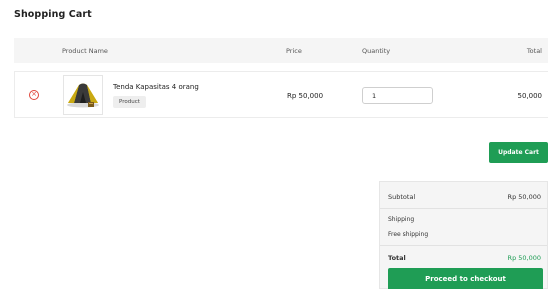 Image resolution: width=548 pixels, height=289 pixels. Describe the element at coordinates (530, 96) in the screenshot. I see `product-line-total: 50,000` at that location.